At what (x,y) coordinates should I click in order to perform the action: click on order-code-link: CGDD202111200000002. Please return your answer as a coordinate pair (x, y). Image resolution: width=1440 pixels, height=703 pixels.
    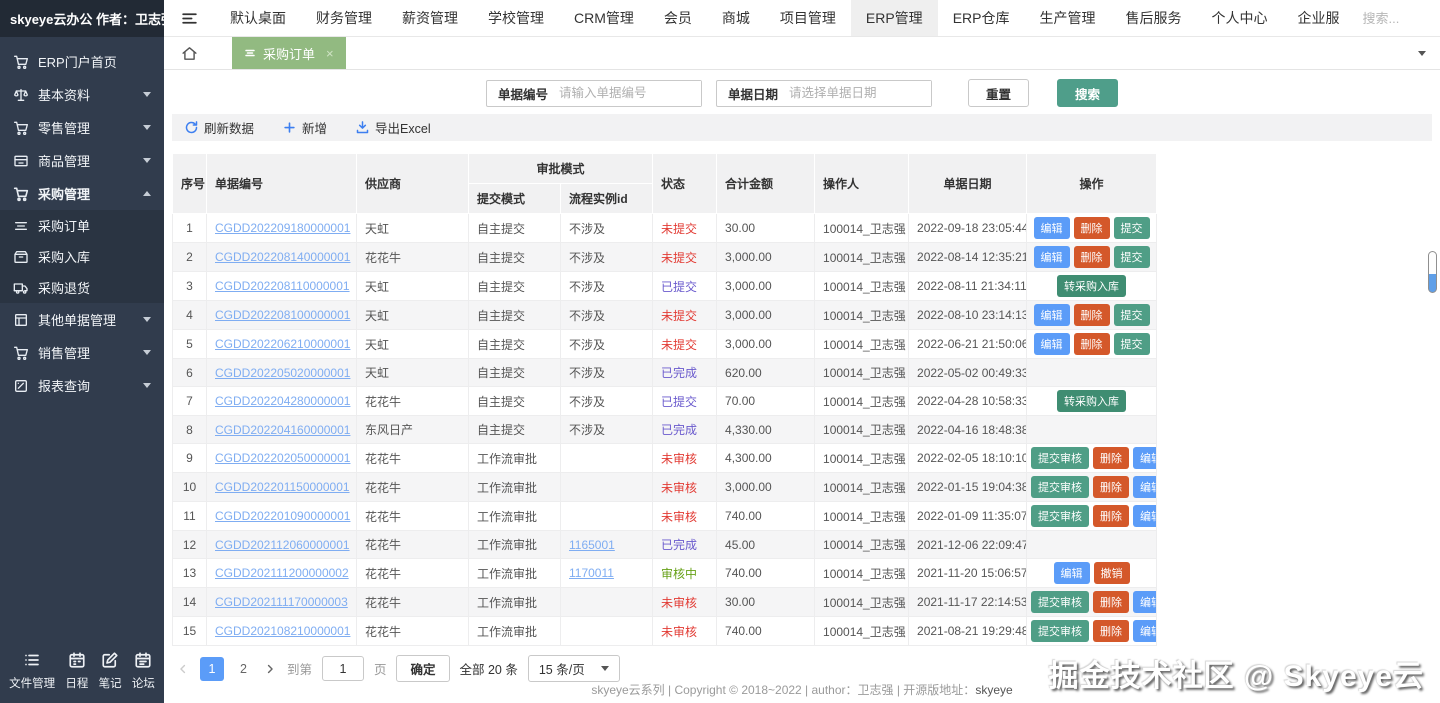
    Looking at the image, I should click on (282, 573).